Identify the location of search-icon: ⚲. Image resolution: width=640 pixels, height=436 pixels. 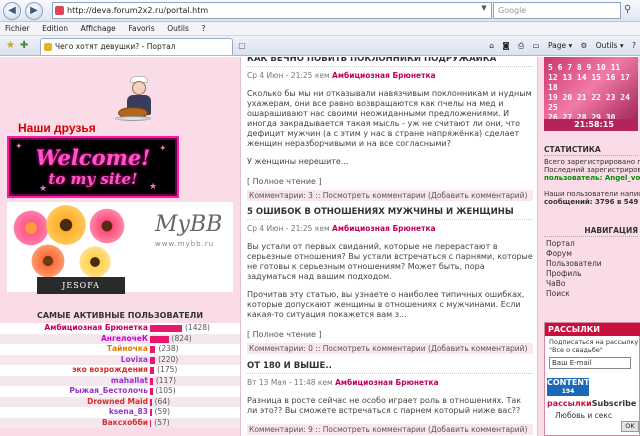
(630, 10).